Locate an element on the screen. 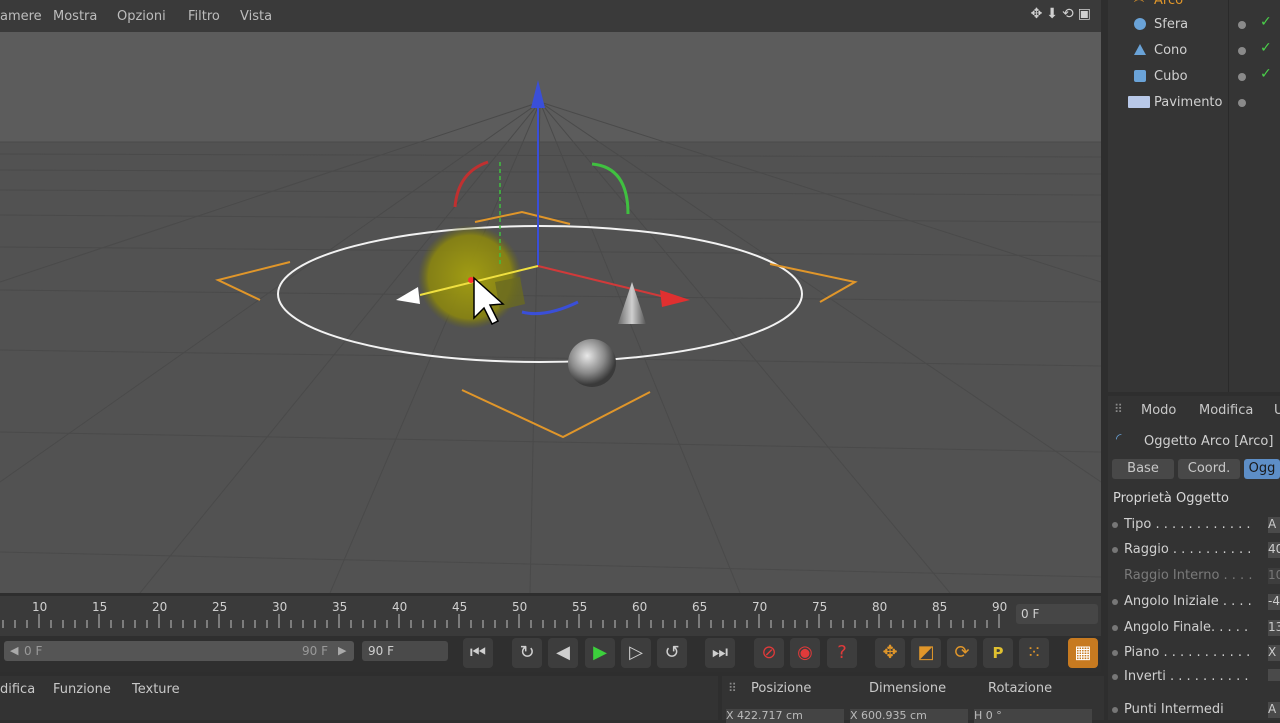  timeline-ruler: 10 15 20 25 30 35 40 45 50 55 60 65 70 75 80 85 90 0 F is located at coordinates (550, 616).